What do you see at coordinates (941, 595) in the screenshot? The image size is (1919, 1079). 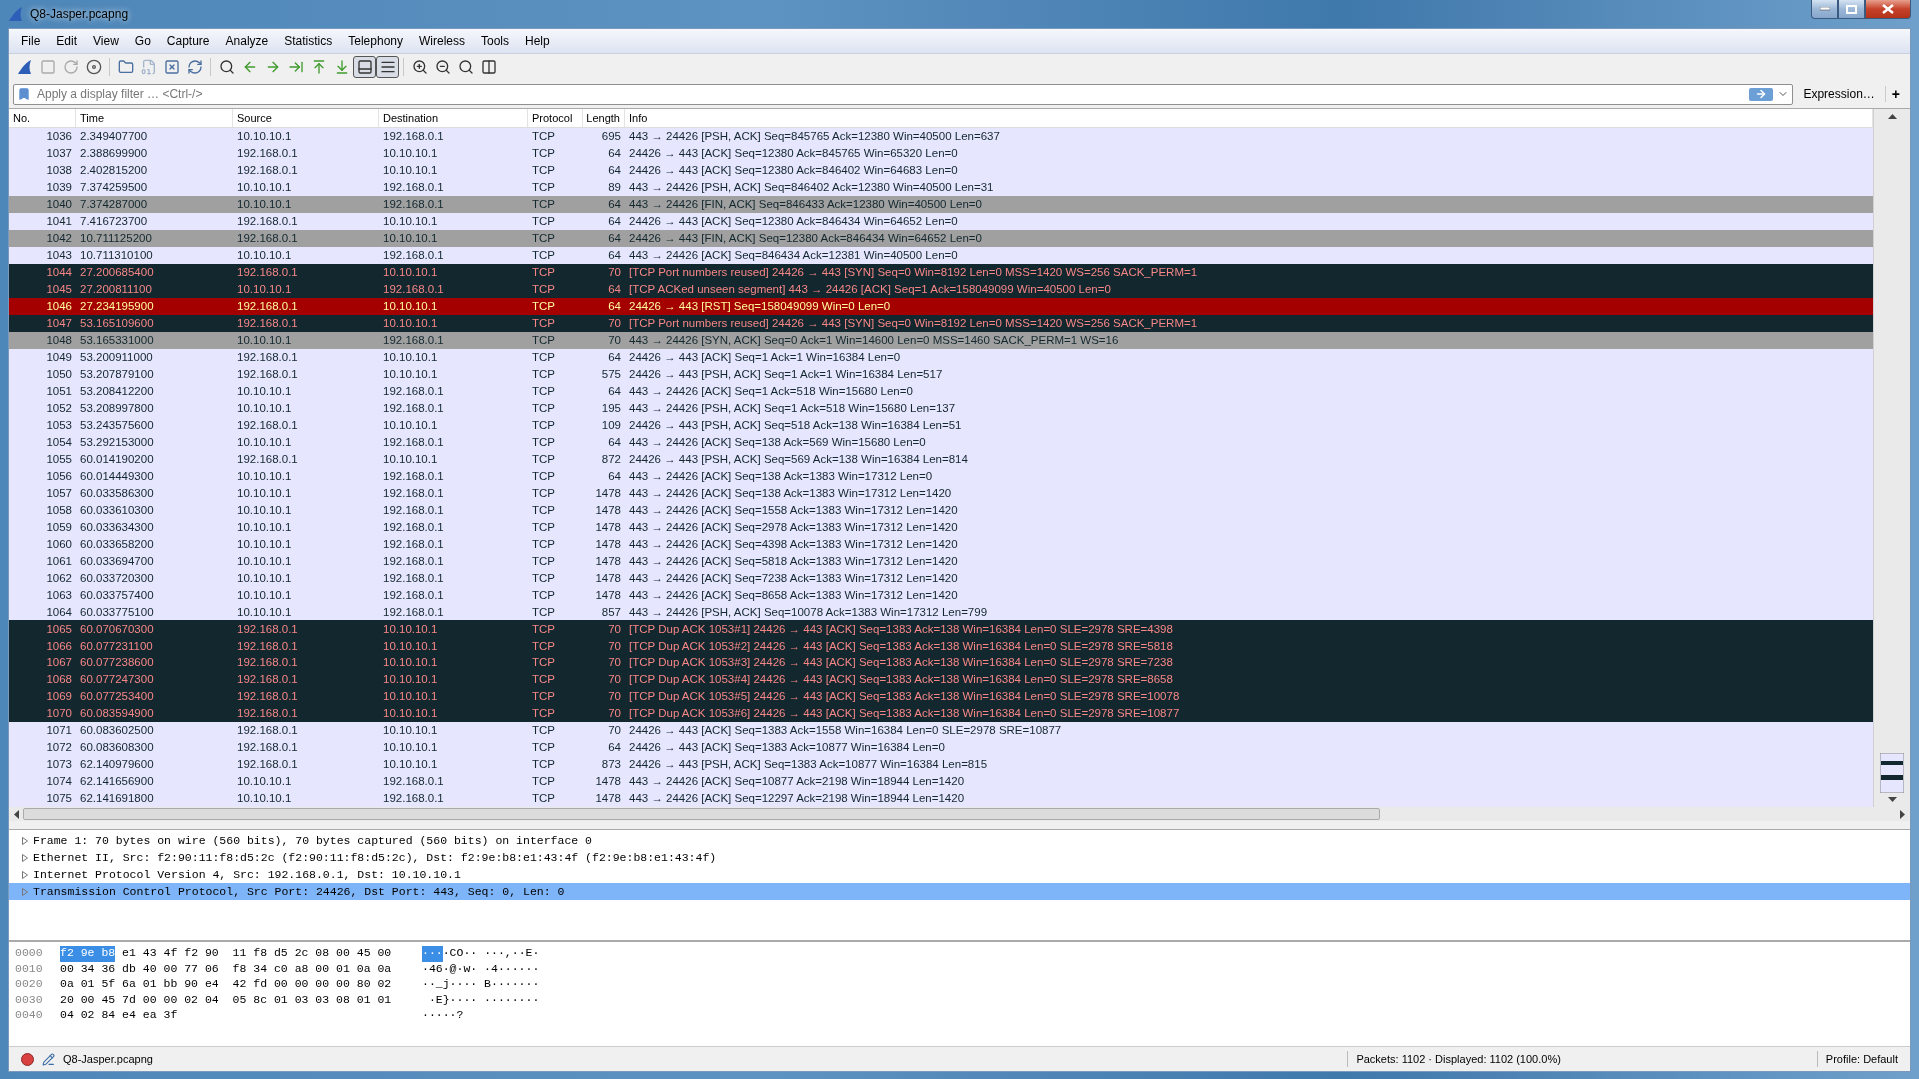 I see `packet-row: 1063 60.033757400 10.10.10.1 192.168.0.1 TCP 1478 443 → 24426 [ACK] Seq=8658 Ack=1383 Win=17312 Len=1420` at bounding box center [941, 595].